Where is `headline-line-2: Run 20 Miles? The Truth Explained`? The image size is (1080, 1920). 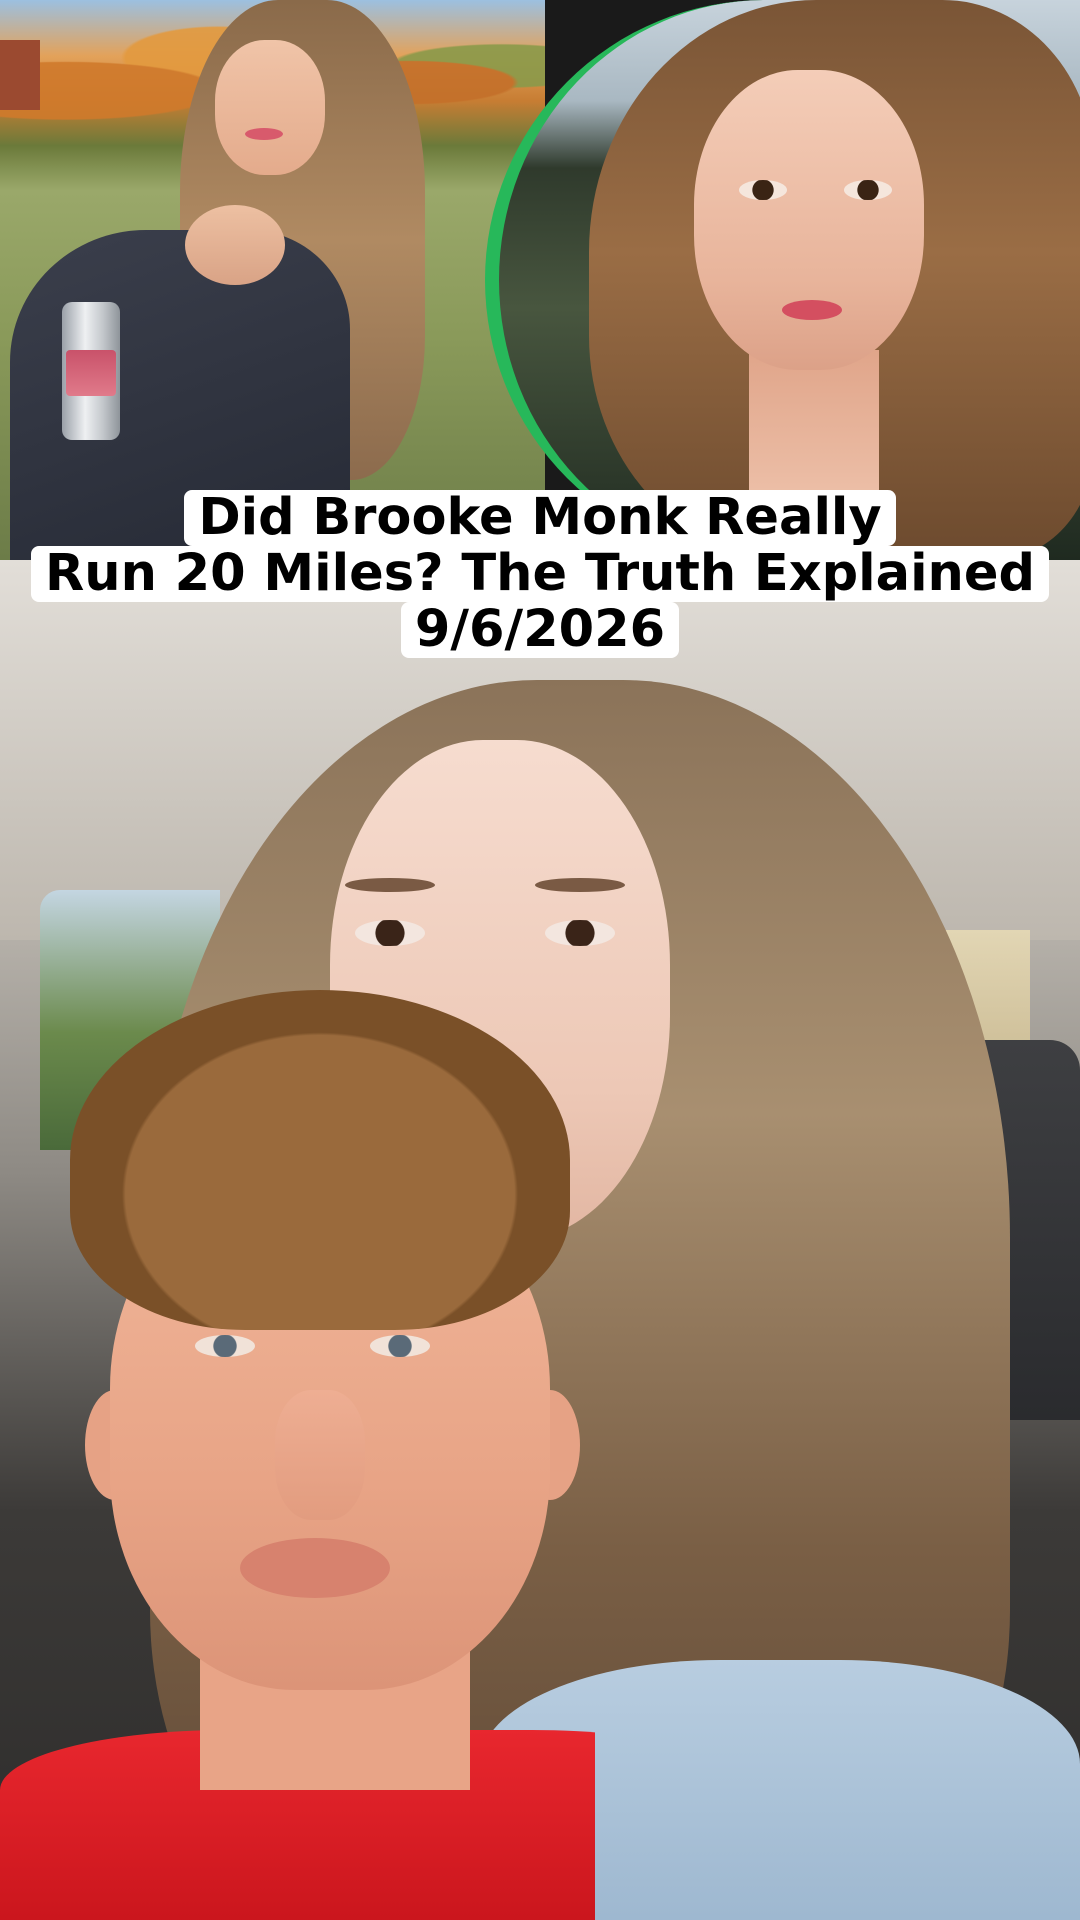 headline-line-2: Run 20 Miles? The Truth Explained is located at coordinates (540, 574).